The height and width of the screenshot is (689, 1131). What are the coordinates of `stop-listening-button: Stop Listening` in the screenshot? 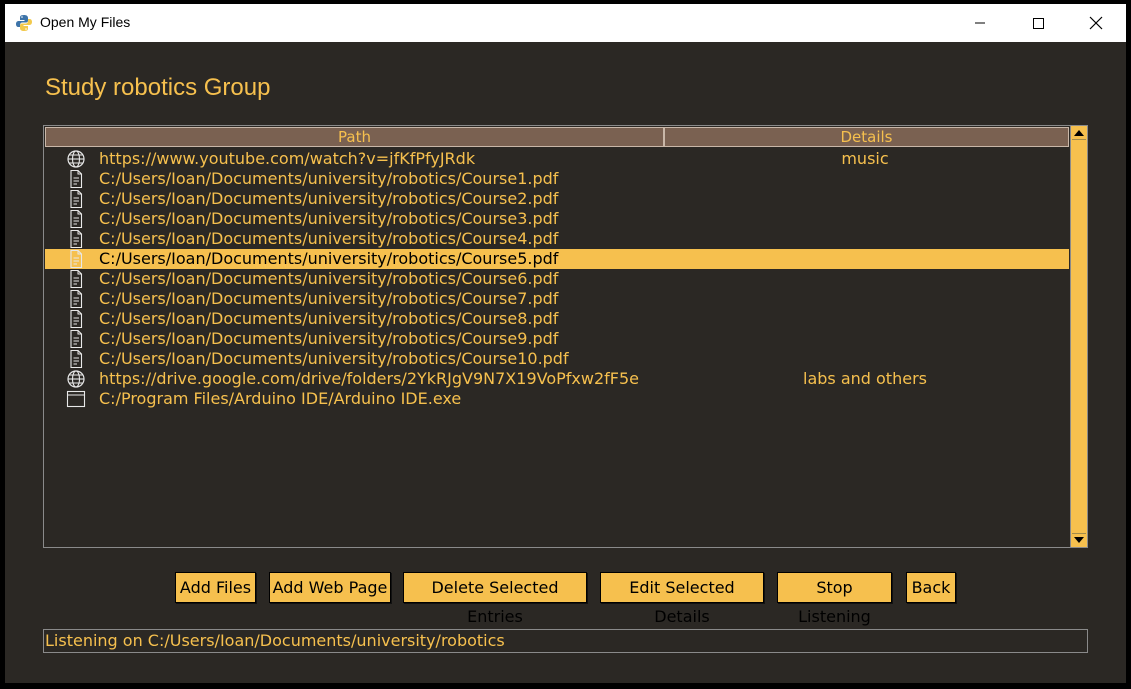 It's located at (834, 599).